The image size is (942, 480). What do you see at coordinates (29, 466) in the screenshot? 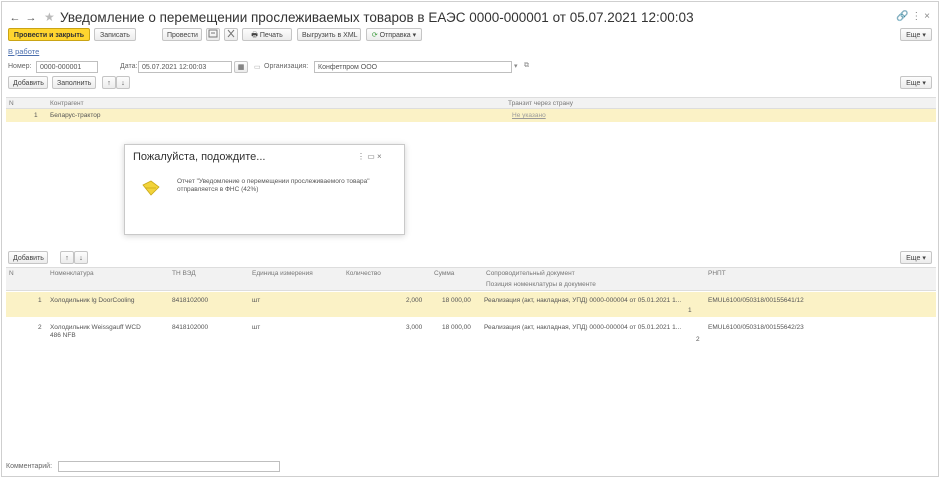
I see `comment-label: Комментарий:` at bounding box center [29, 466].